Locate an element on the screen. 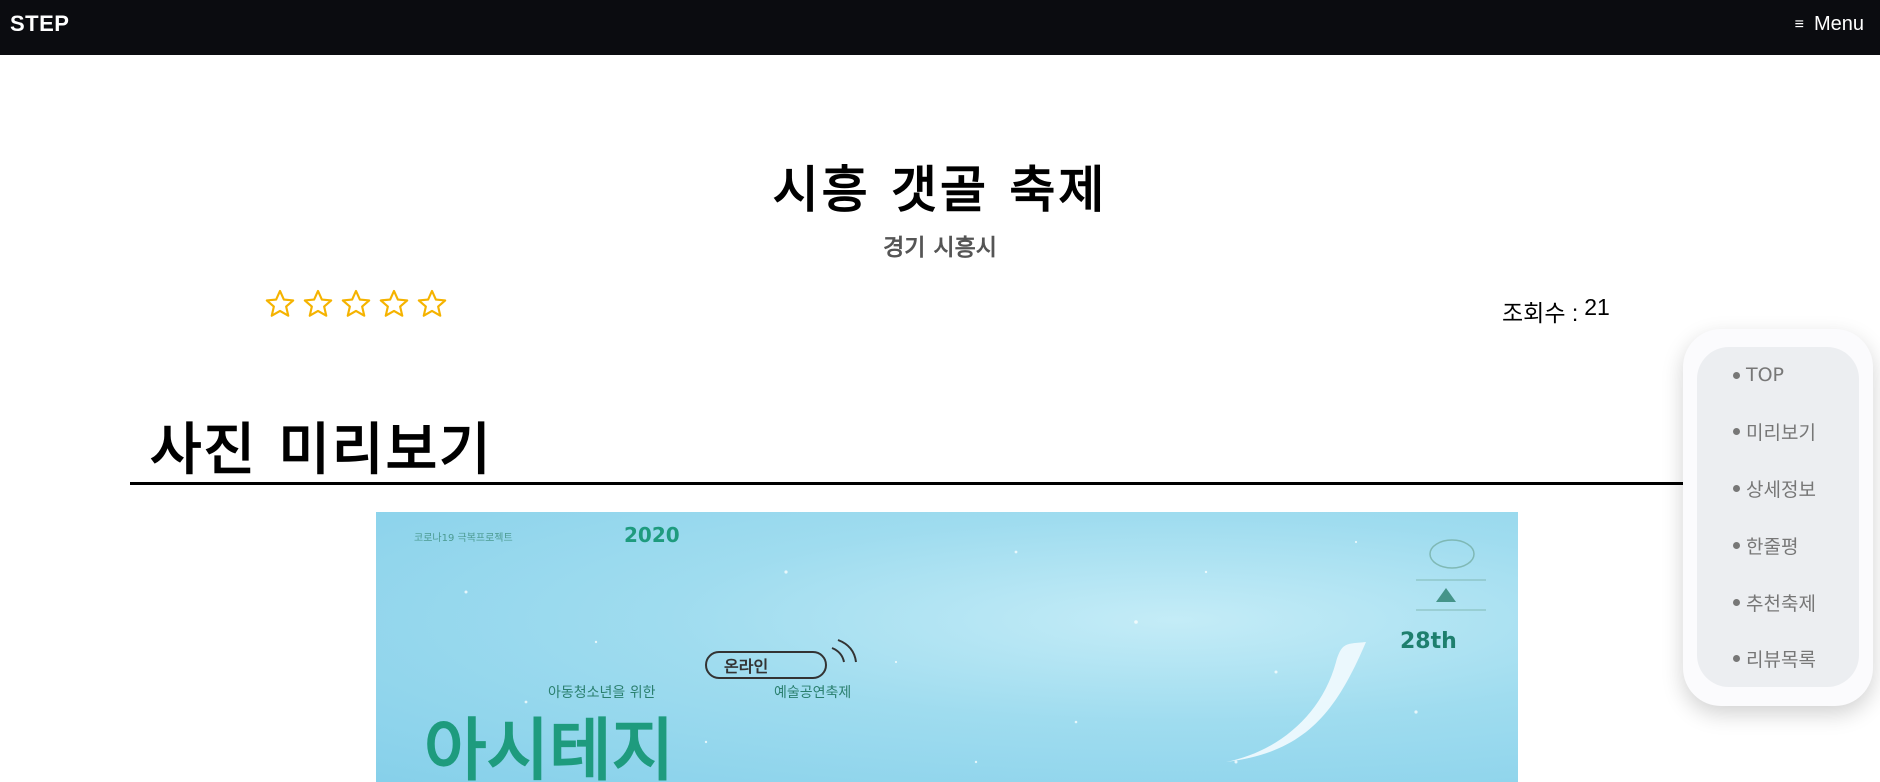 The width and height of the screenshot is (1880, 782). top-navbar: STEP ≡ Menu is located at coordinates (940, 27).